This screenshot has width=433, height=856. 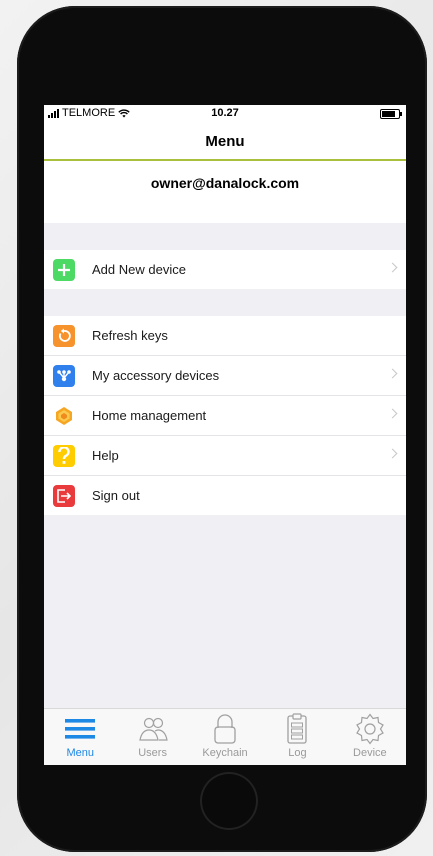 I want to click on menu-item-label: Add New device, so click(x=139, y=269).